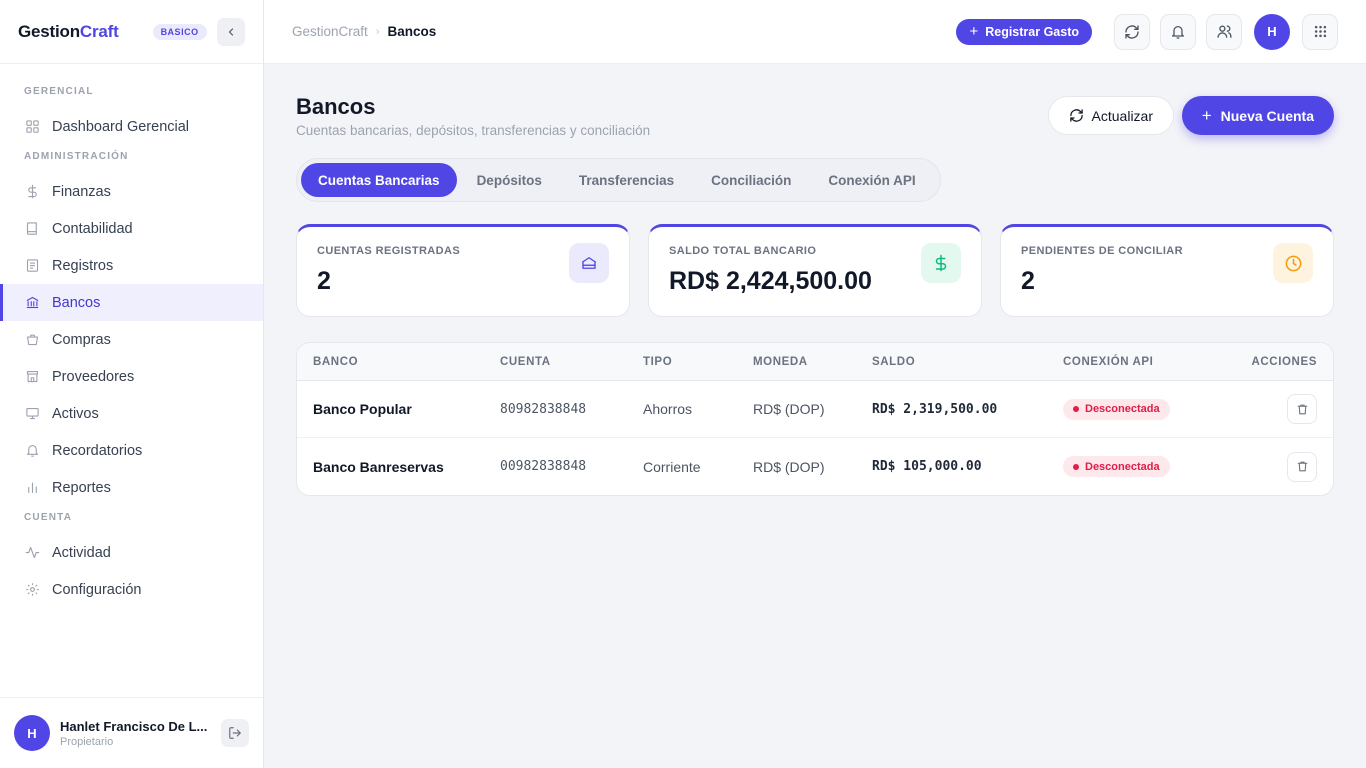  Describe the element at coordinates (871, 180) in the screenshot. I see `tab-conexion-api: Conexión API` at that location.